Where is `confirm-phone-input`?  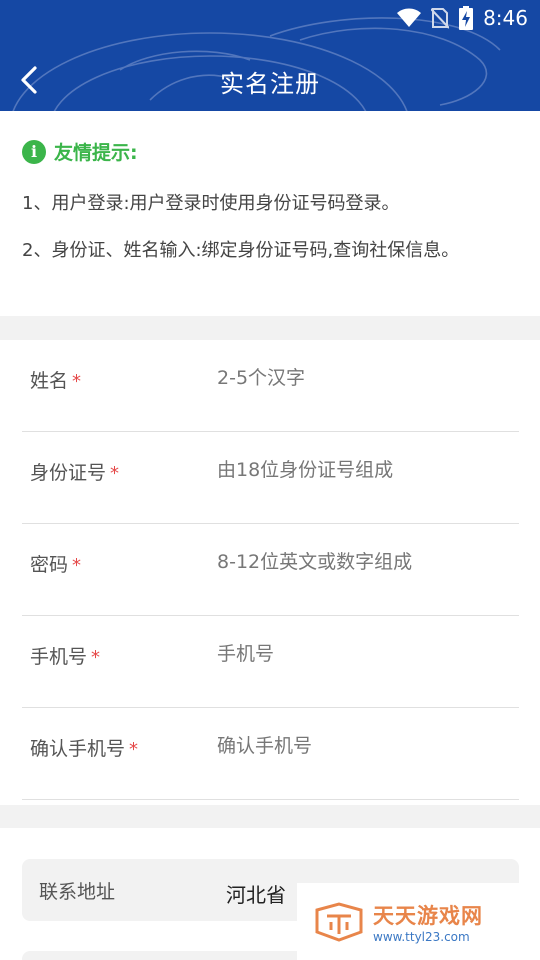 confirm-phone-input is located at coordinates (362, 746).